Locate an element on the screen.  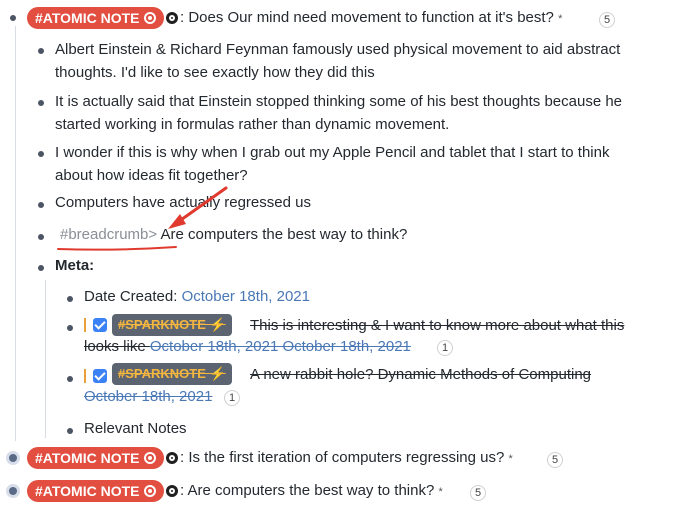
sibling-node-text: : Are computers the best way to think? * is located at coordinates (311, 490).